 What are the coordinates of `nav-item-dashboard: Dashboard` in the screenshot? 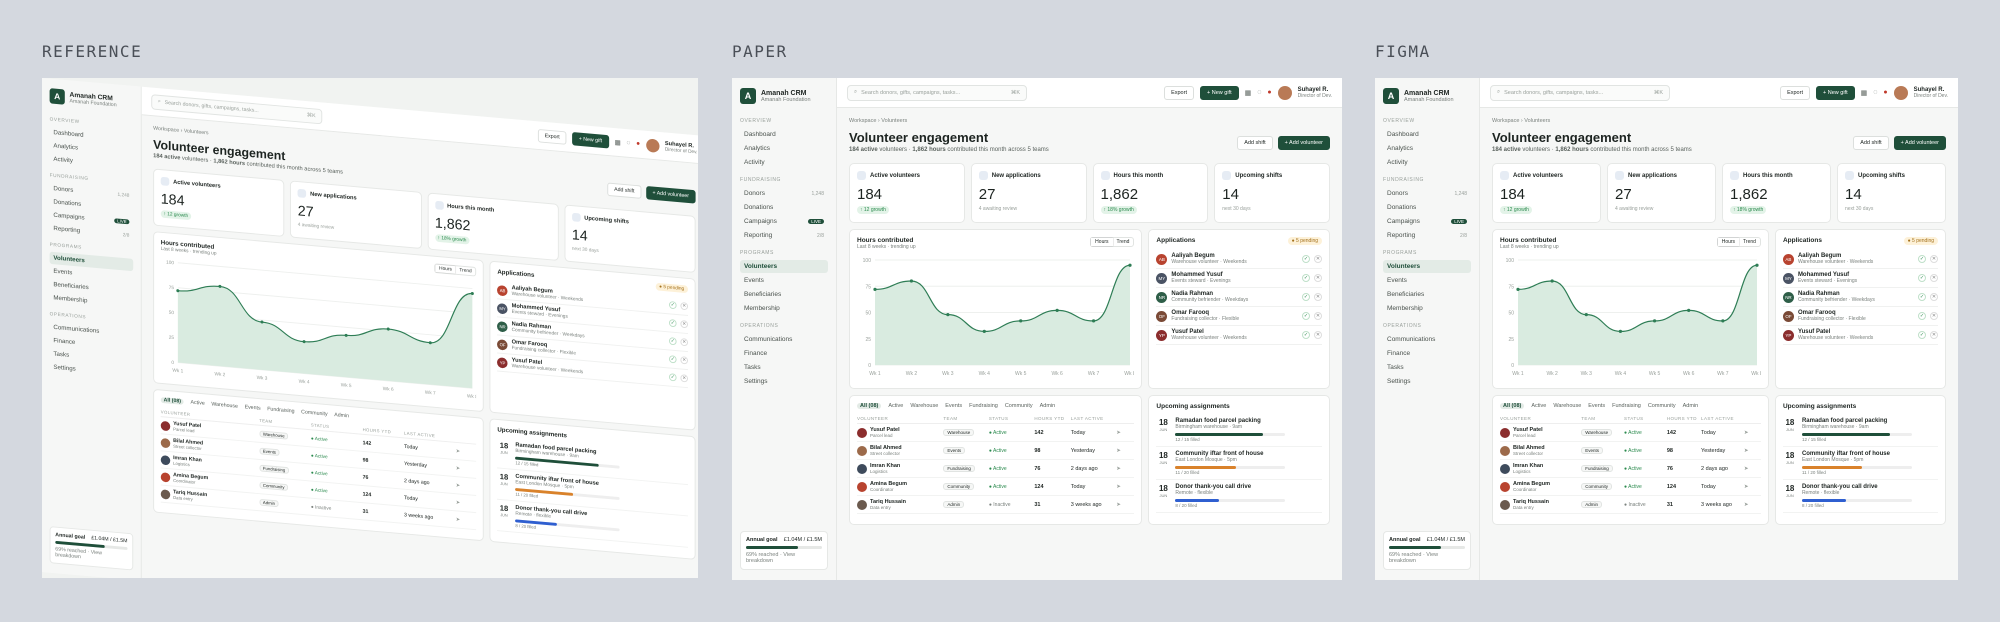 It's located at (1427, 134).